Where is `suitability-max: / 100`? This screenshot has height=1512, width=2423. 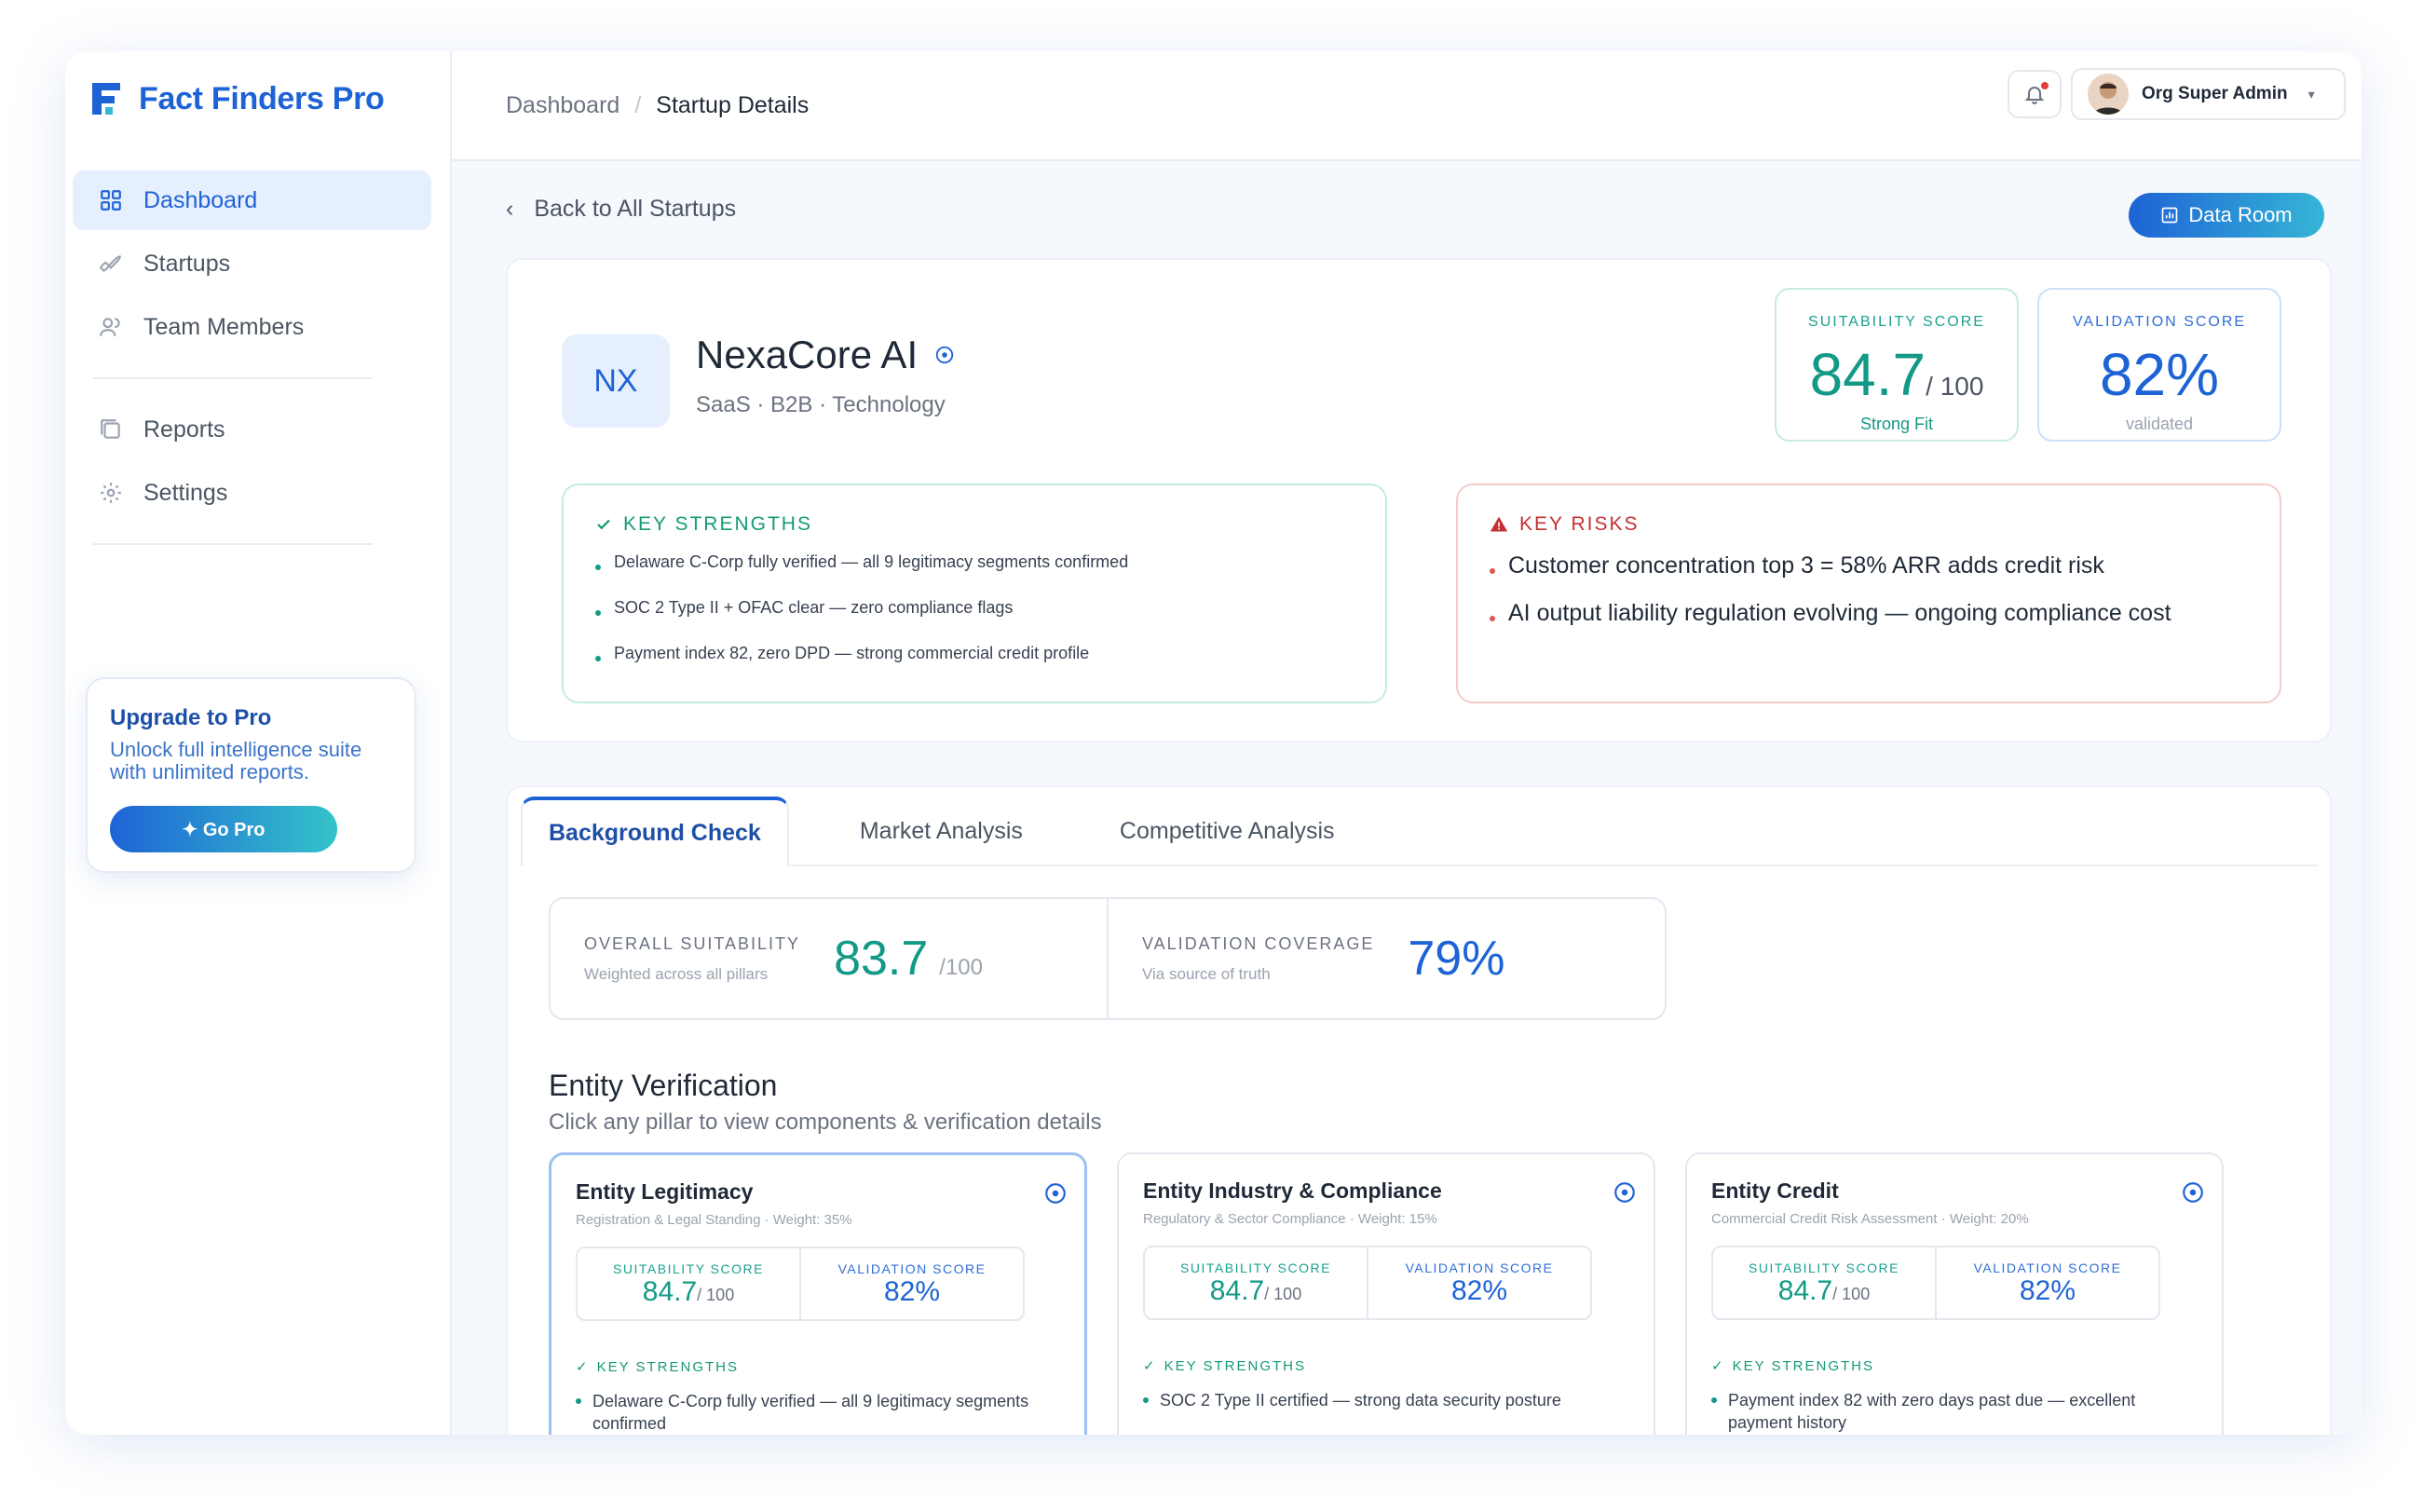 suitability-max: / 100 is located at coordinates (1955, 386).